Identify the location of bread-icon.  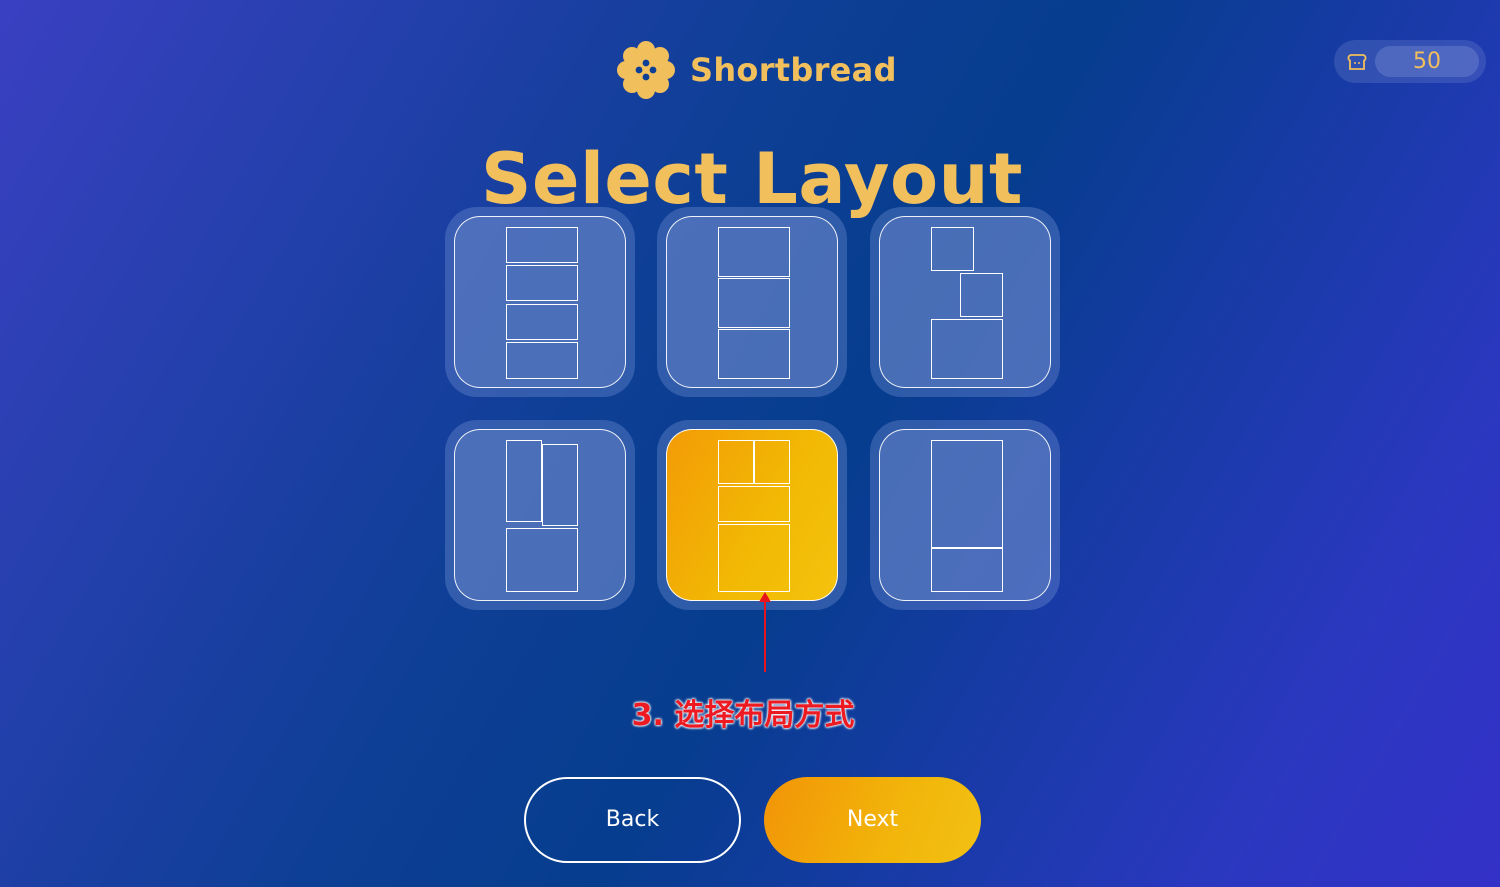
(1357, 62).